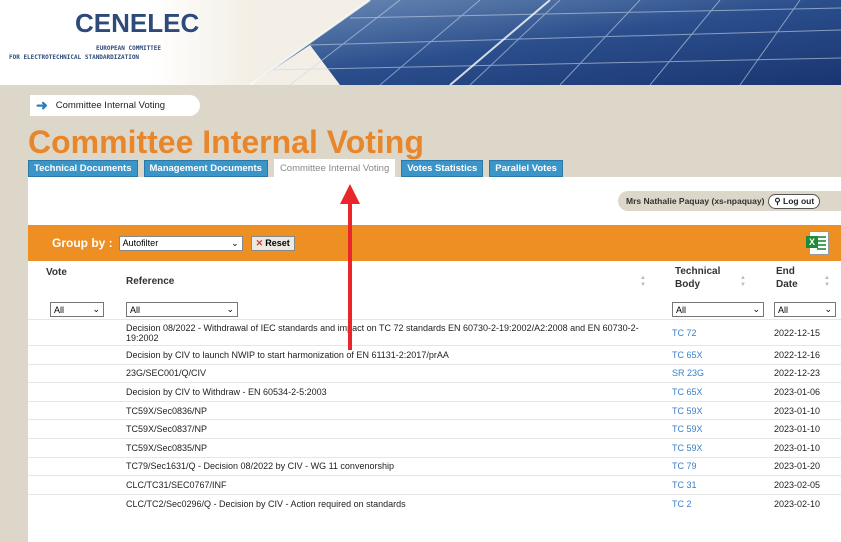 The image size is (841, 542). I want to click on filter-technical-body: All ⌄, so click(718, 309).